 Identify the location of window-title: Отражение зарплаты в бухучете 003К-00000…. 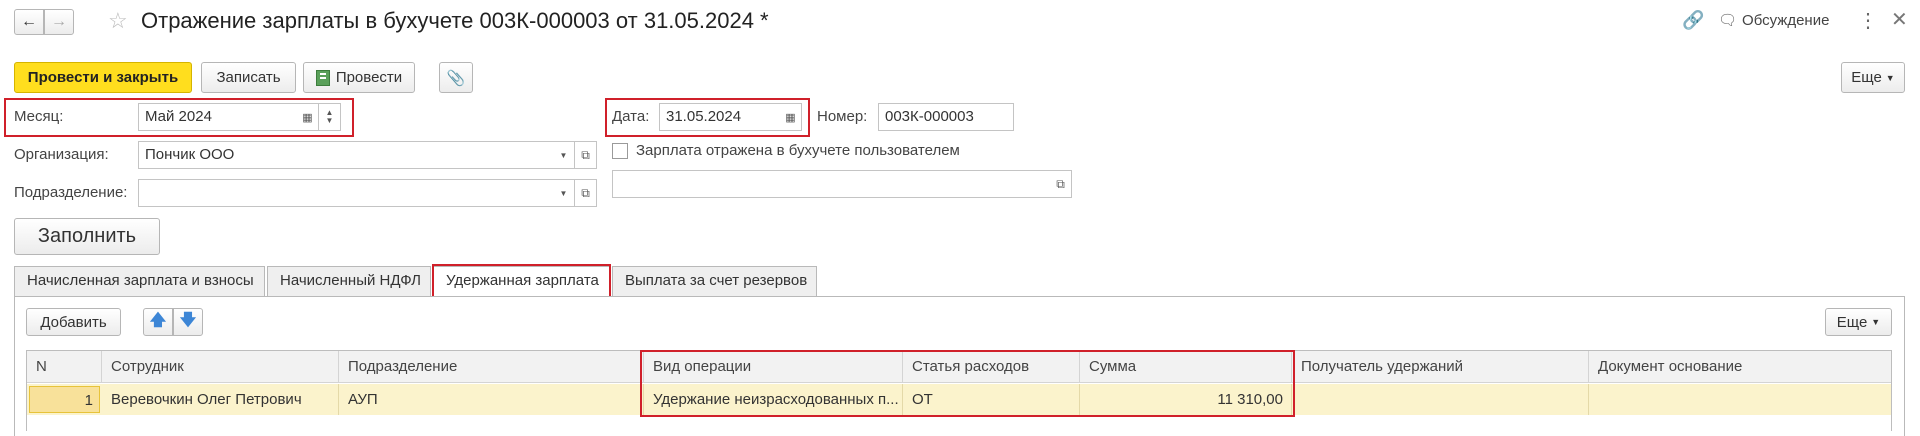
(455, 20).